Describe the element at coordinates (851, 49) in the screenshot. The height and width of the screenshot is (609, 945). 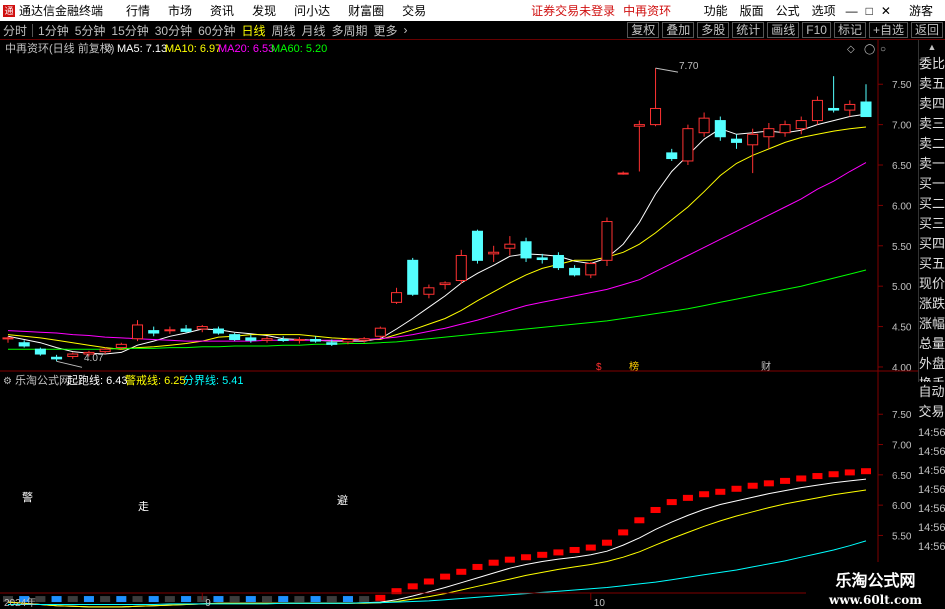
I see `diamond-icon: ◇` at that location.